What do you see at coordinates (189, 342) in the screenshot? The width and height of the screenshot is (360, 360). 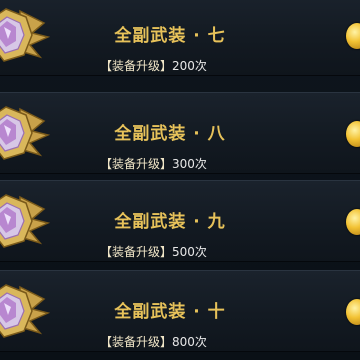 I see `requirement-count: 800次` at bounding box center [189, 342].